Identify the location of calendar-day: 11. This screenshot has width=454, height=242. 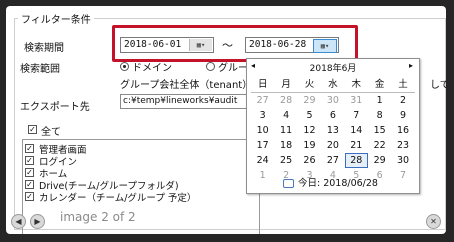
(285, 130).